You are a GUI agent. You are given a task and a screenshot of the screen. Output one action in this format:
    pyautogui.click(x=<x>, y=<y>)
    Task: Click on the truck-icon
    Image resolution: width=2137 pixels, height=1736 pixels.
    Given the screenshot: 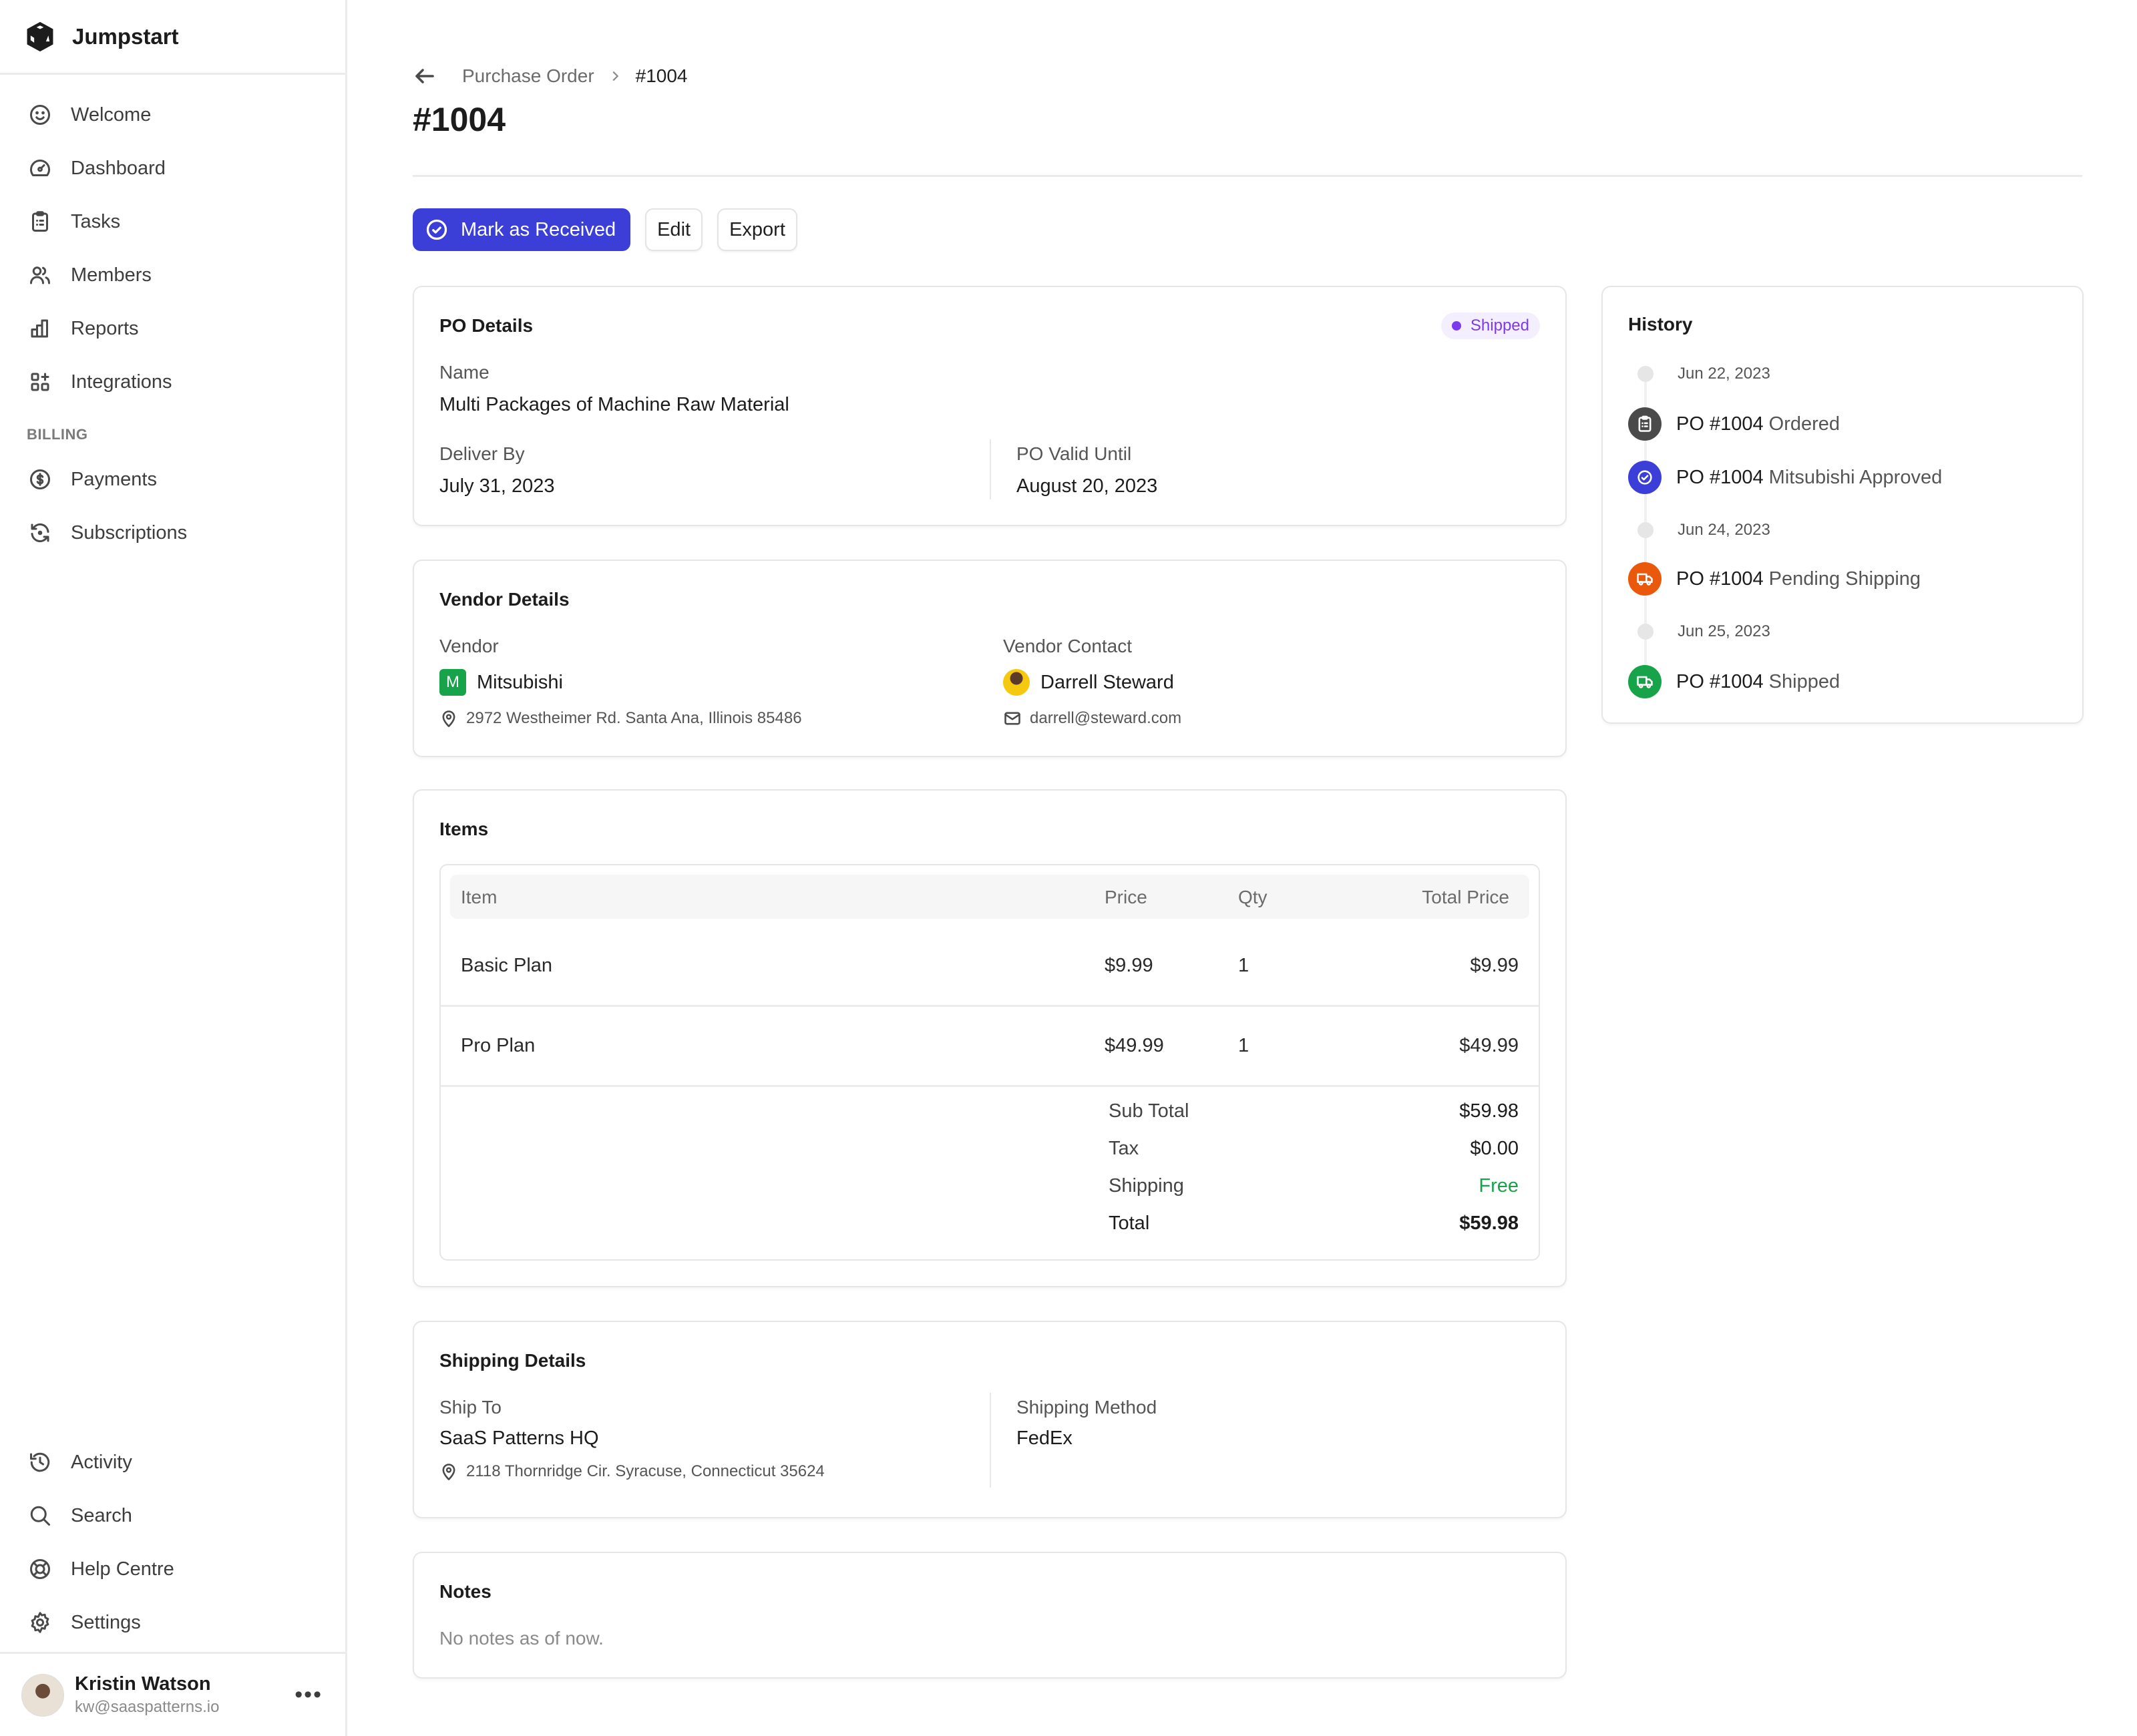 What is the action you would take?
    pyautogui.click(x=1645, y=682)
    